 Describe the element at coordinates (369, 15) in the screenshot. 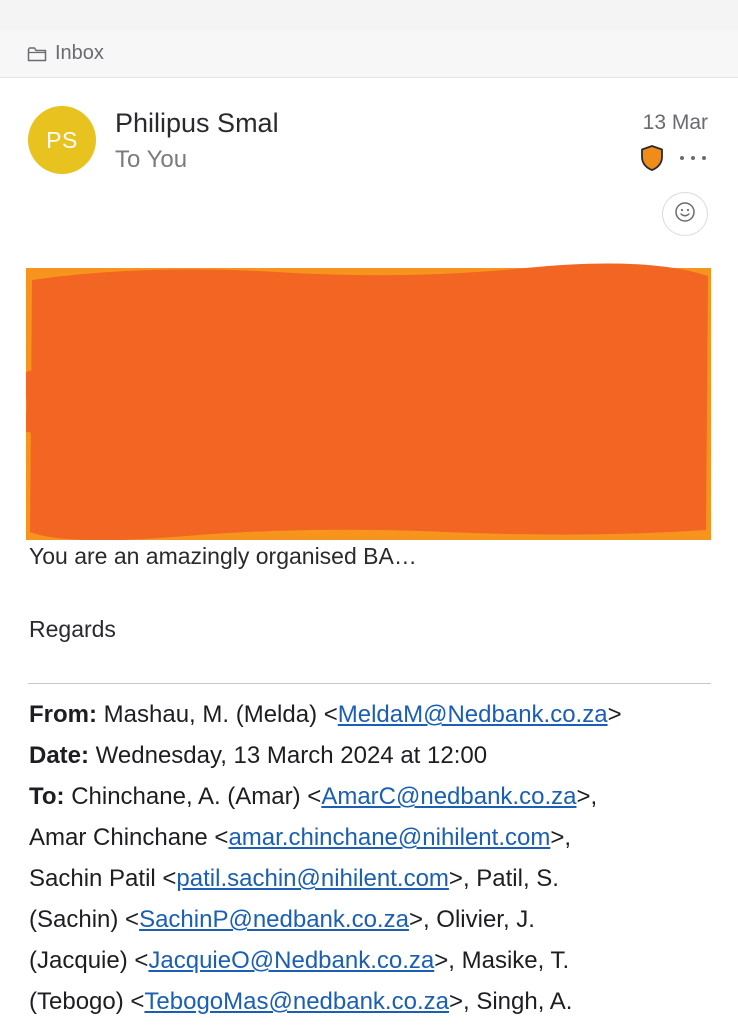

I see `status-bar` at that location.